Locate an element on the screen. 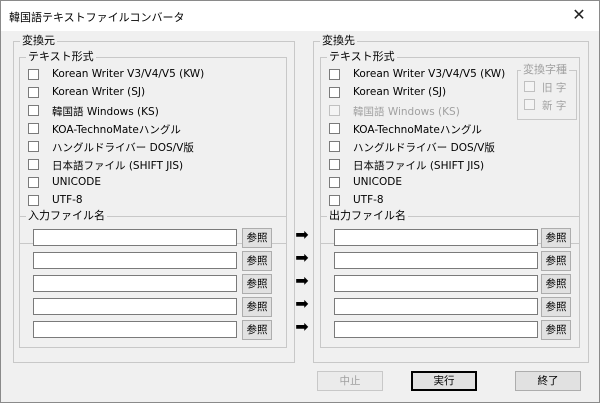 This screenshot has height=403, width=600. source-format-label: Korean Writer (SJ) is located at coordinates (99, 92).